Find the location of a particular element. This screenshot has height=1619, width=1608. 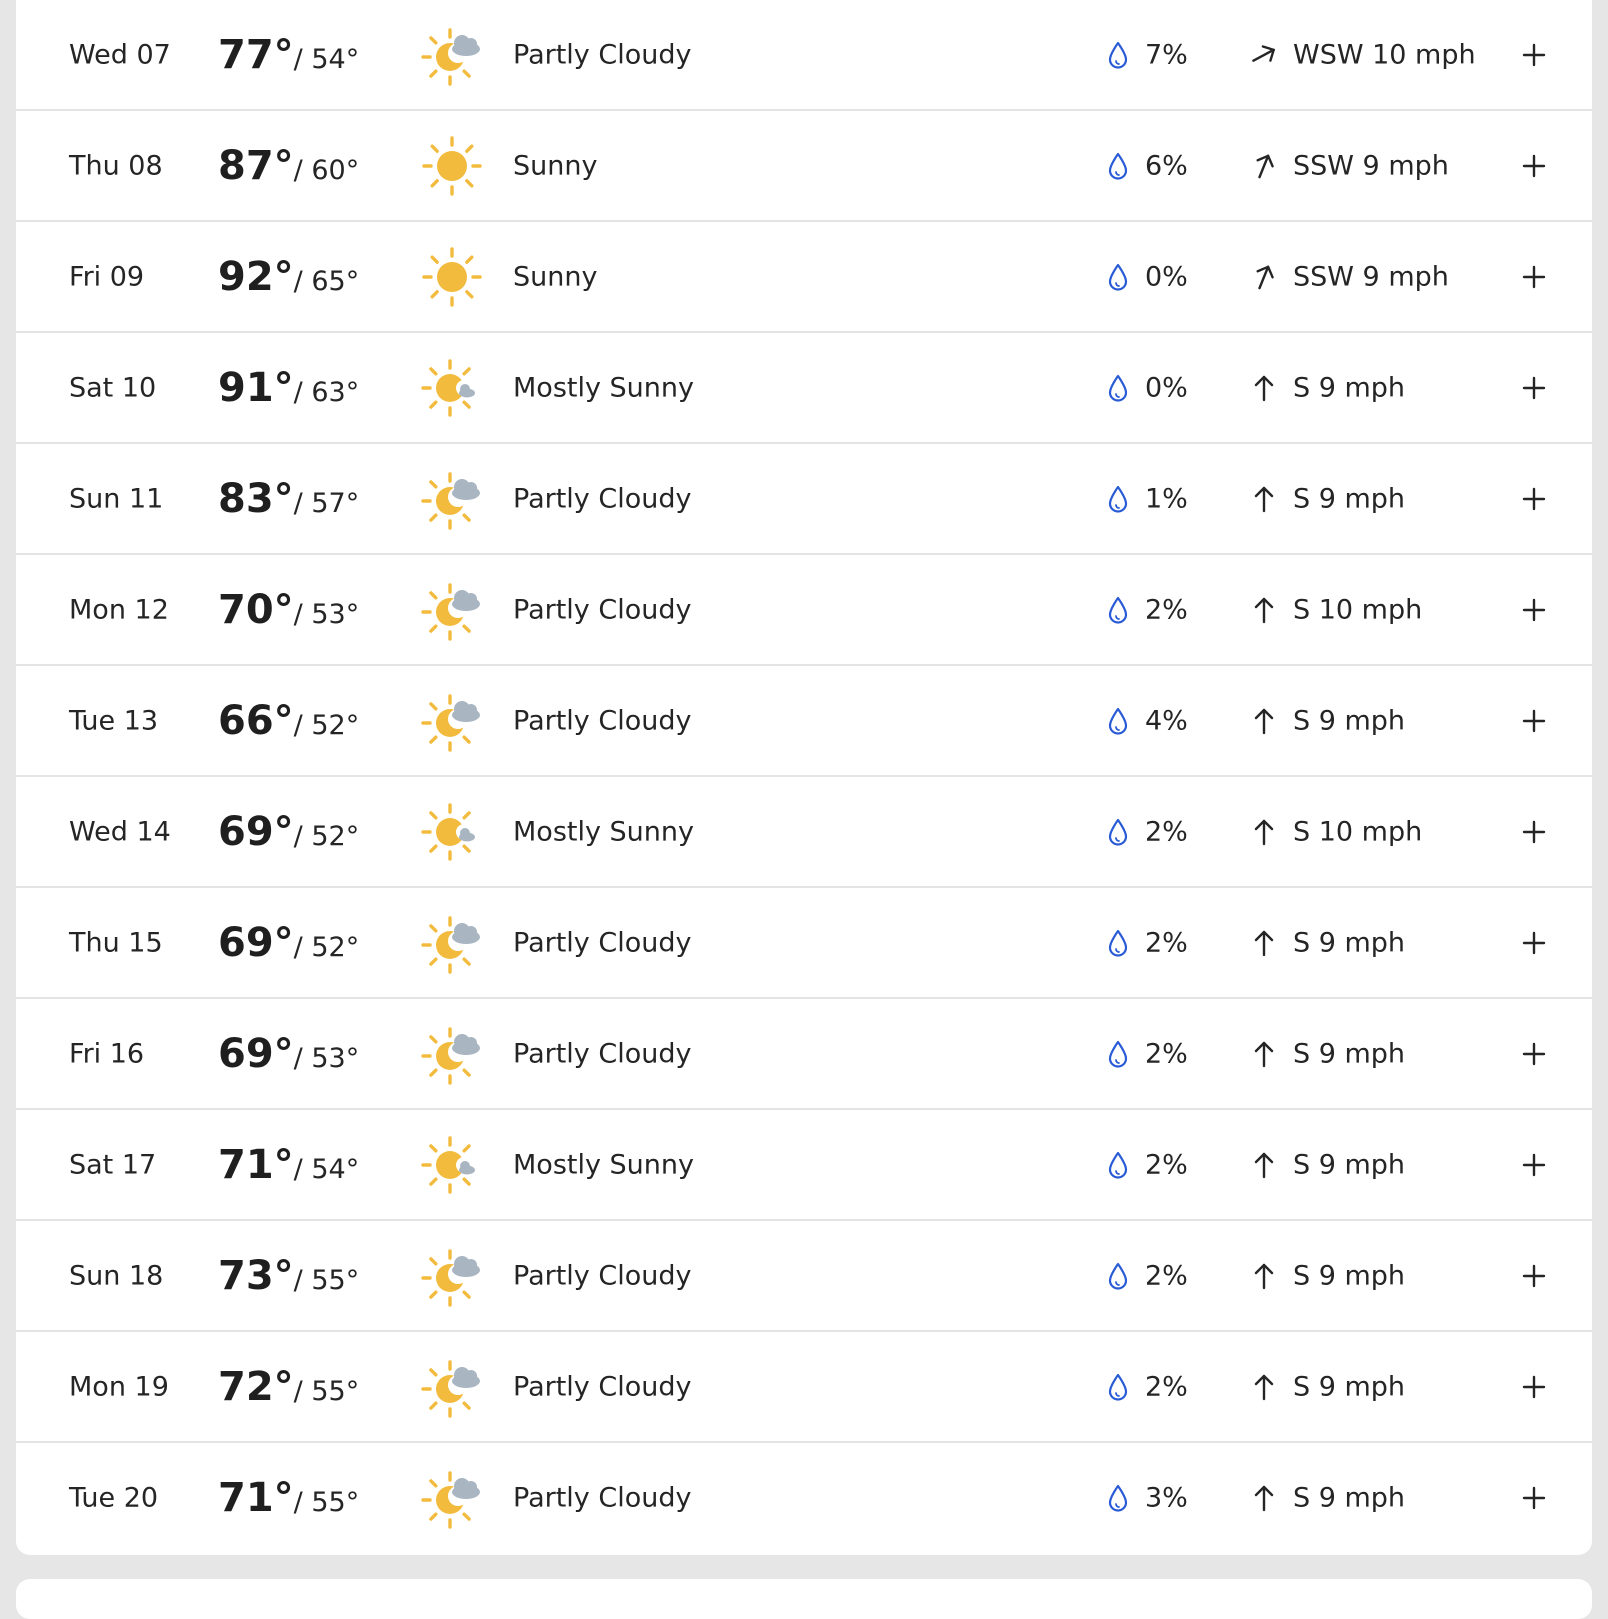

forecast-row: Mon 19 72°/ 55° Partly Cloudy 2% S 9 mph is located at coordinates (804, 1387).